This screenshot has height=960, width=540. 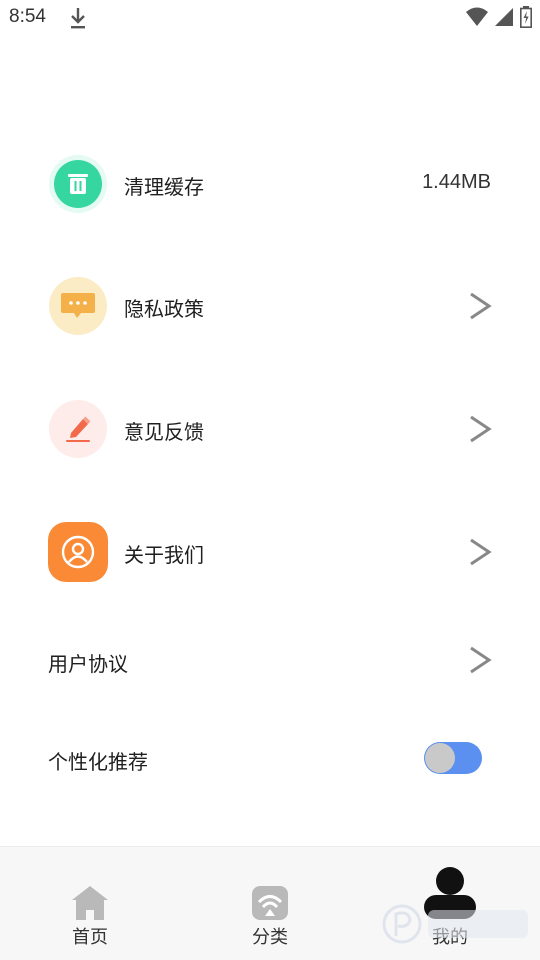 What do you see at coordinates (270, 306) in the screenshot?
I see `privacy-policy-row: 隐私政策` at bounding box center [270, 306].